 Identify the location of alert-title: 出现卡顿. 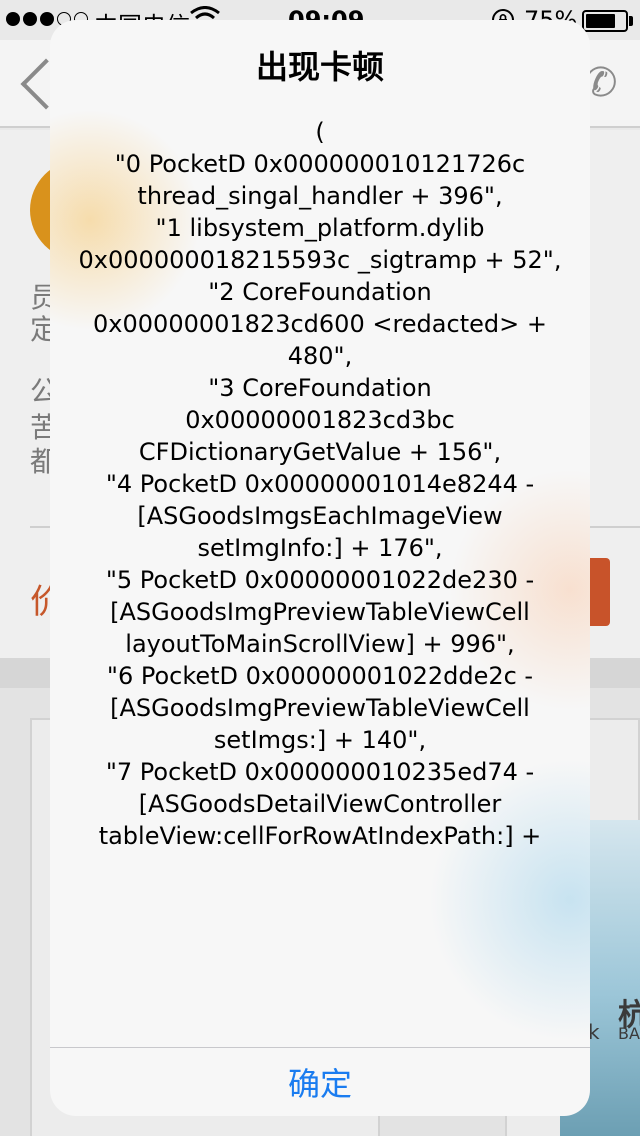
(319, 67).